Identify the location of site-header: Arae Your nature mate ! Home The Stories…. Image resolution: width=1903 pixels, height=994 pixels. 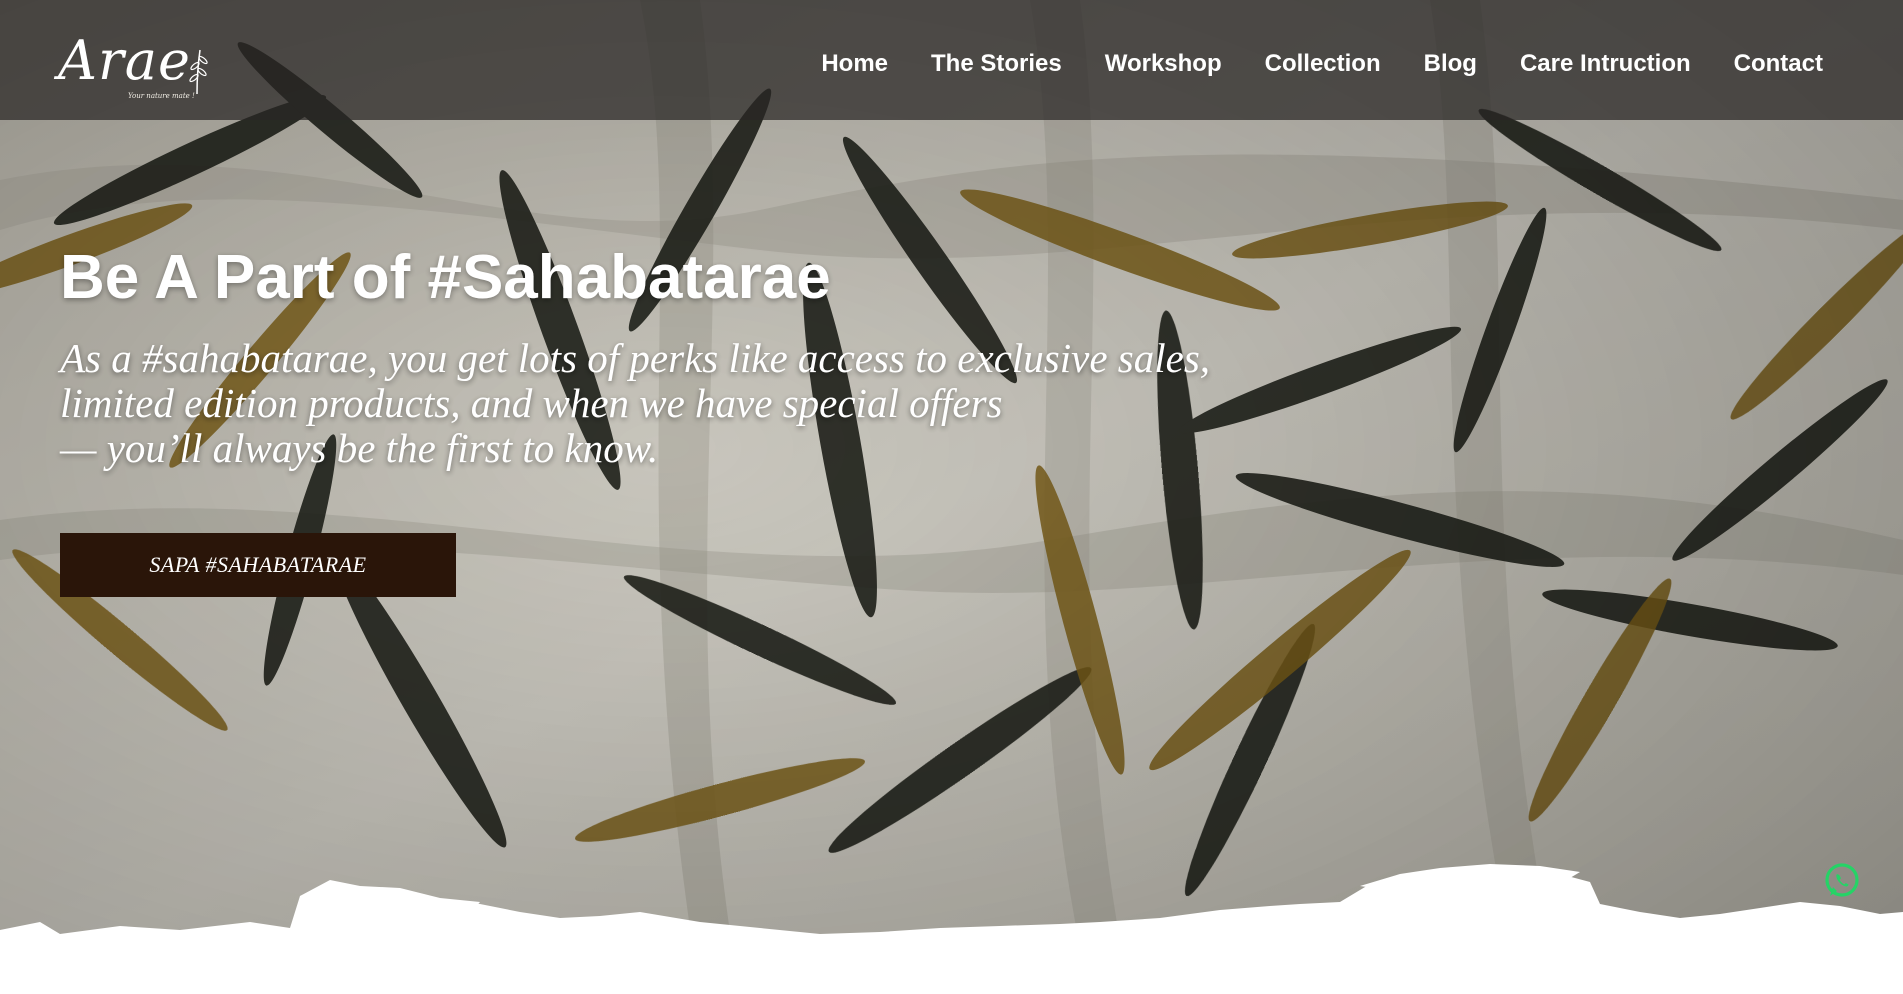
(951, 60).